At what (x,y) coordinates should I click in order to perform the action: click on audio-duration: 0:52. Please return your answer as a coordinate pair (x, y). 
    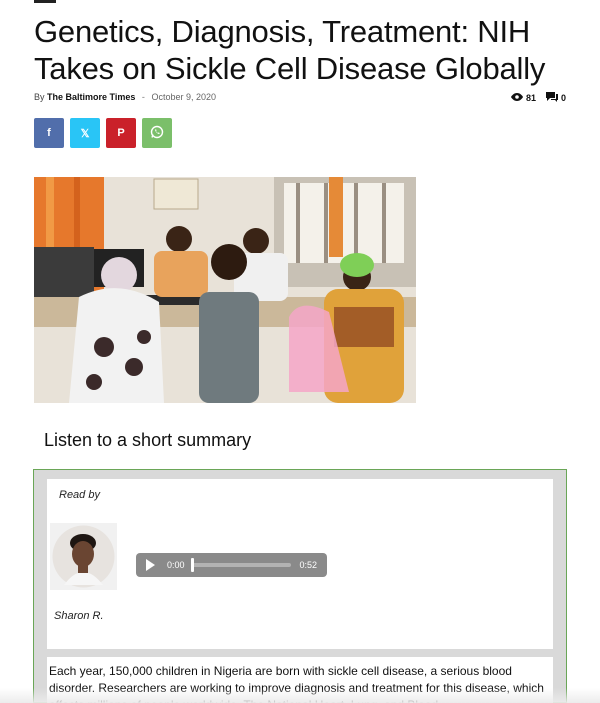
    Looking at the image, I should click on (308, 565).